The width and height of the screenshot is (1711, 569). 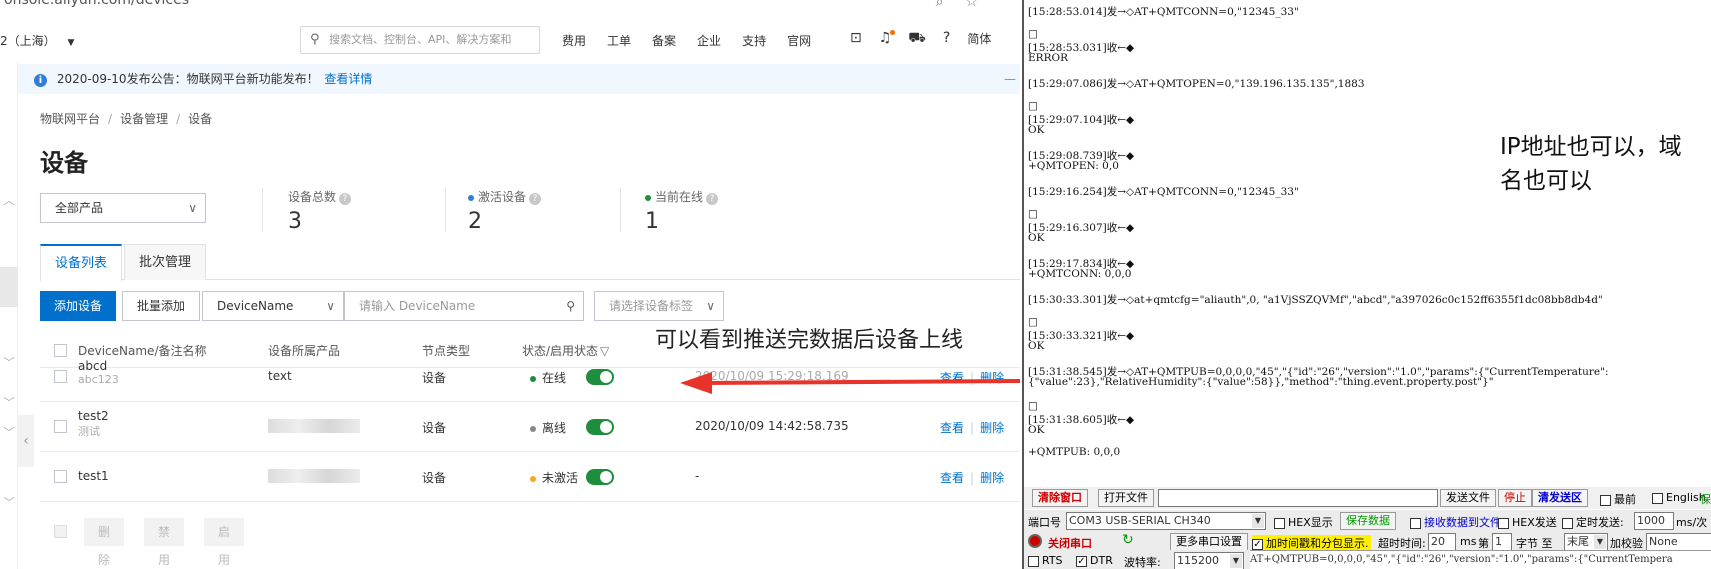 I want to click on device-name: test2, so click(x=93, y=416).